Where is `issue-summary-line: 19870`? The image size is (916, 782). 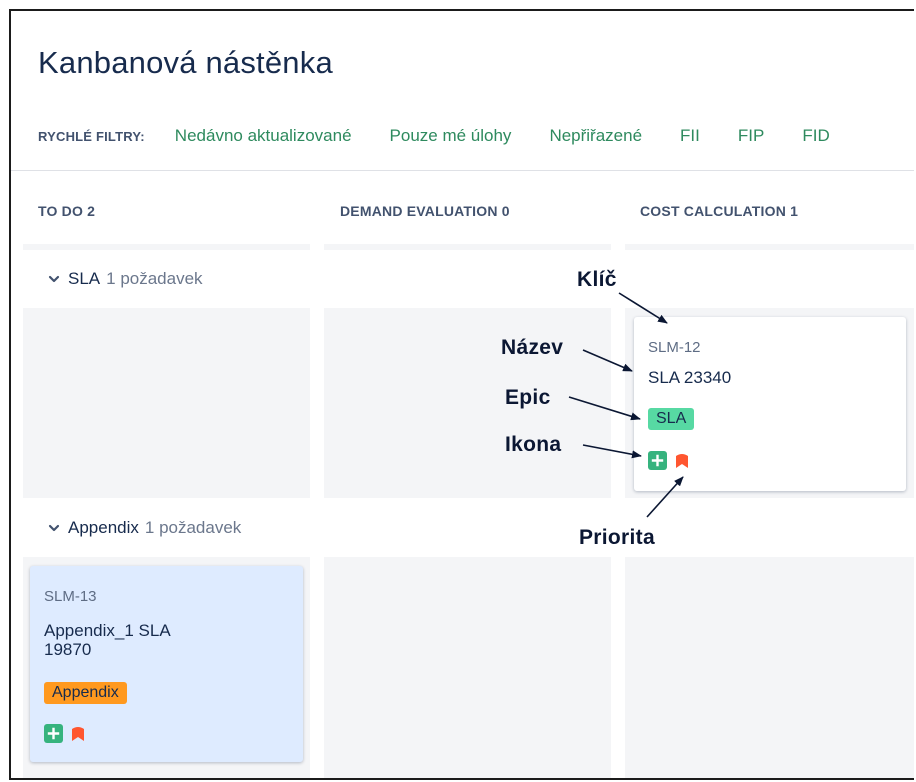 issue-summary-line: 19870 is located at coordinates (68, 649).